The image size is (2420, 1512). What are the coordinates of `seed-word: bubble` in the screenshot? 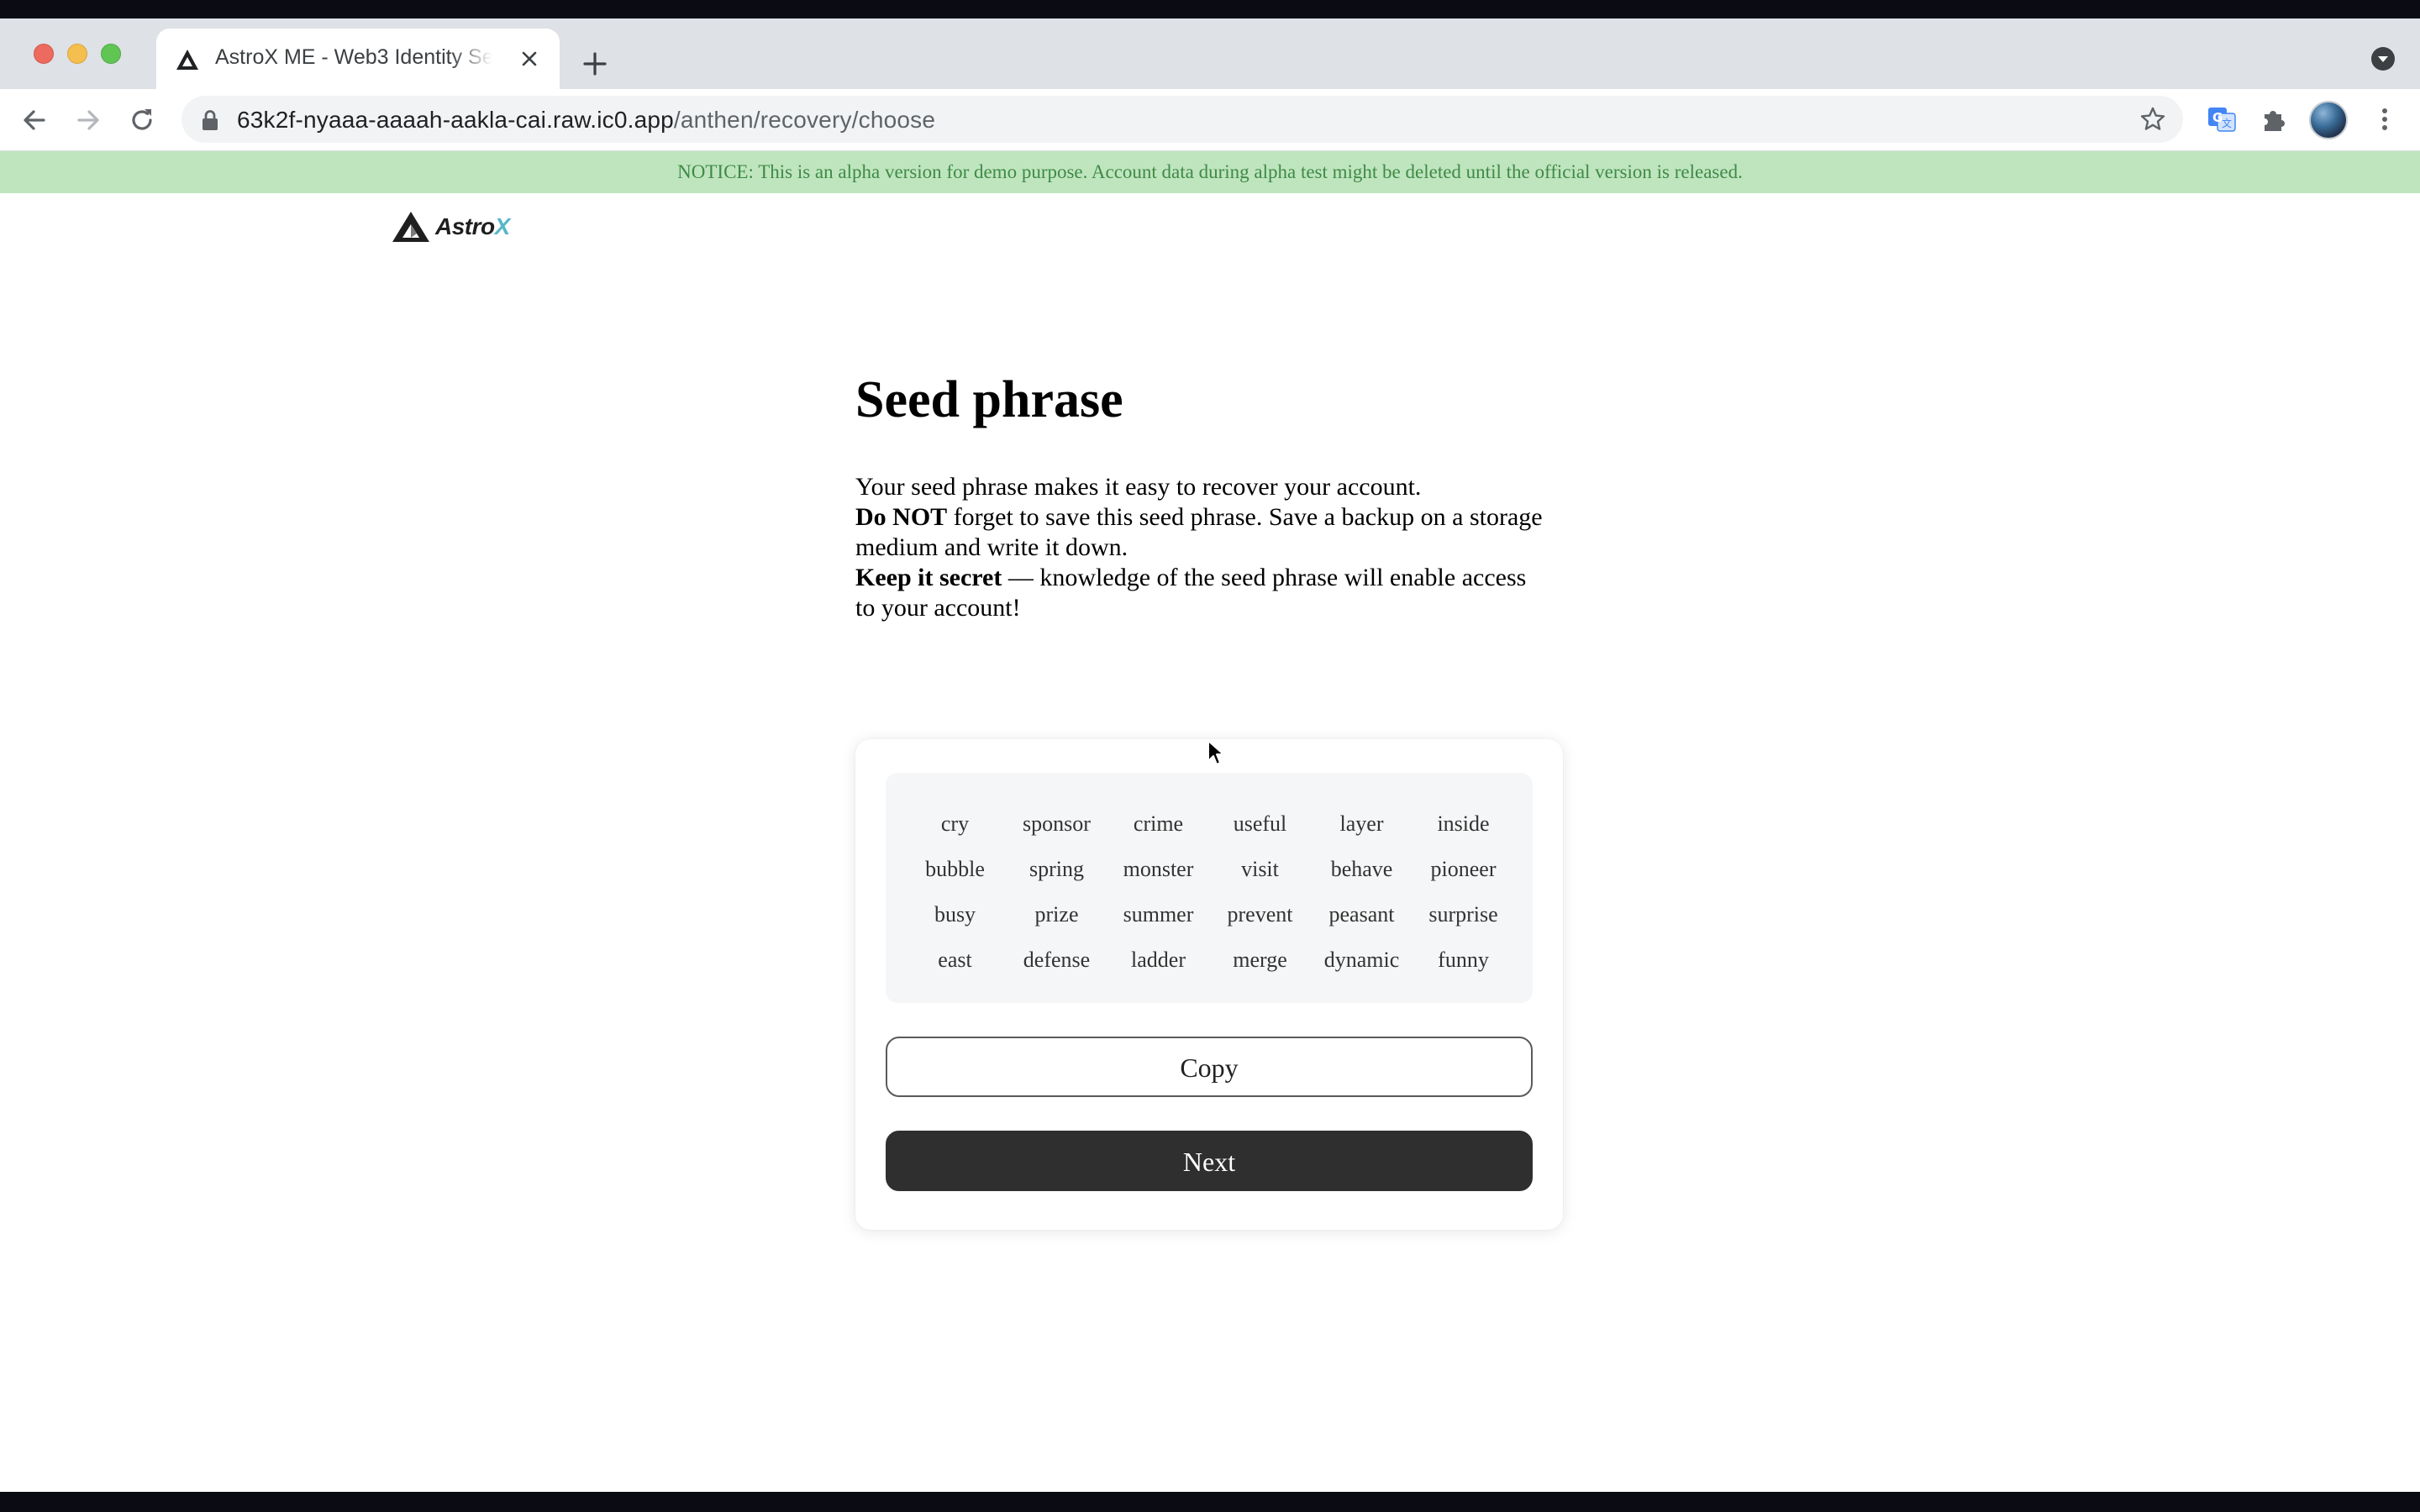 It's located at (955, 869).